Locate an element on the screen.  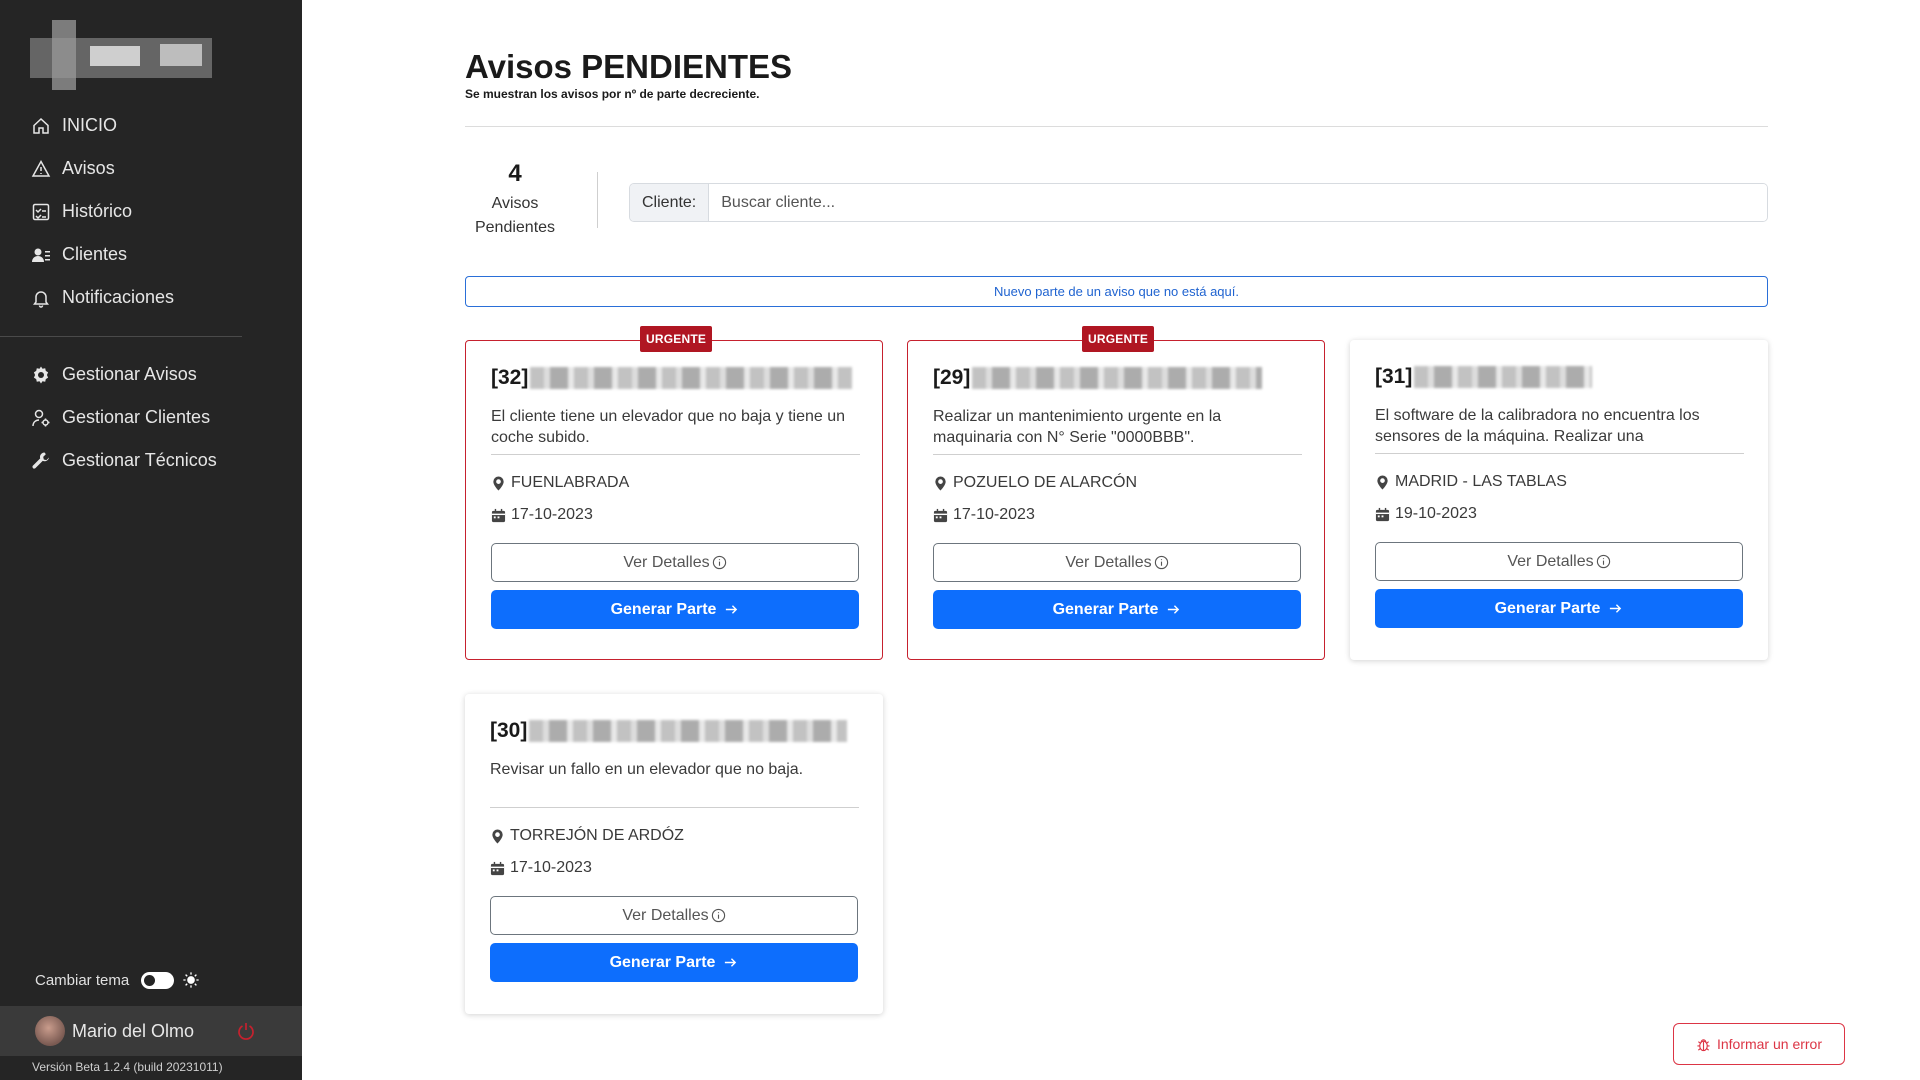
nav-item-notificaciones: Notificaciones is located at coordinates (151, 297).